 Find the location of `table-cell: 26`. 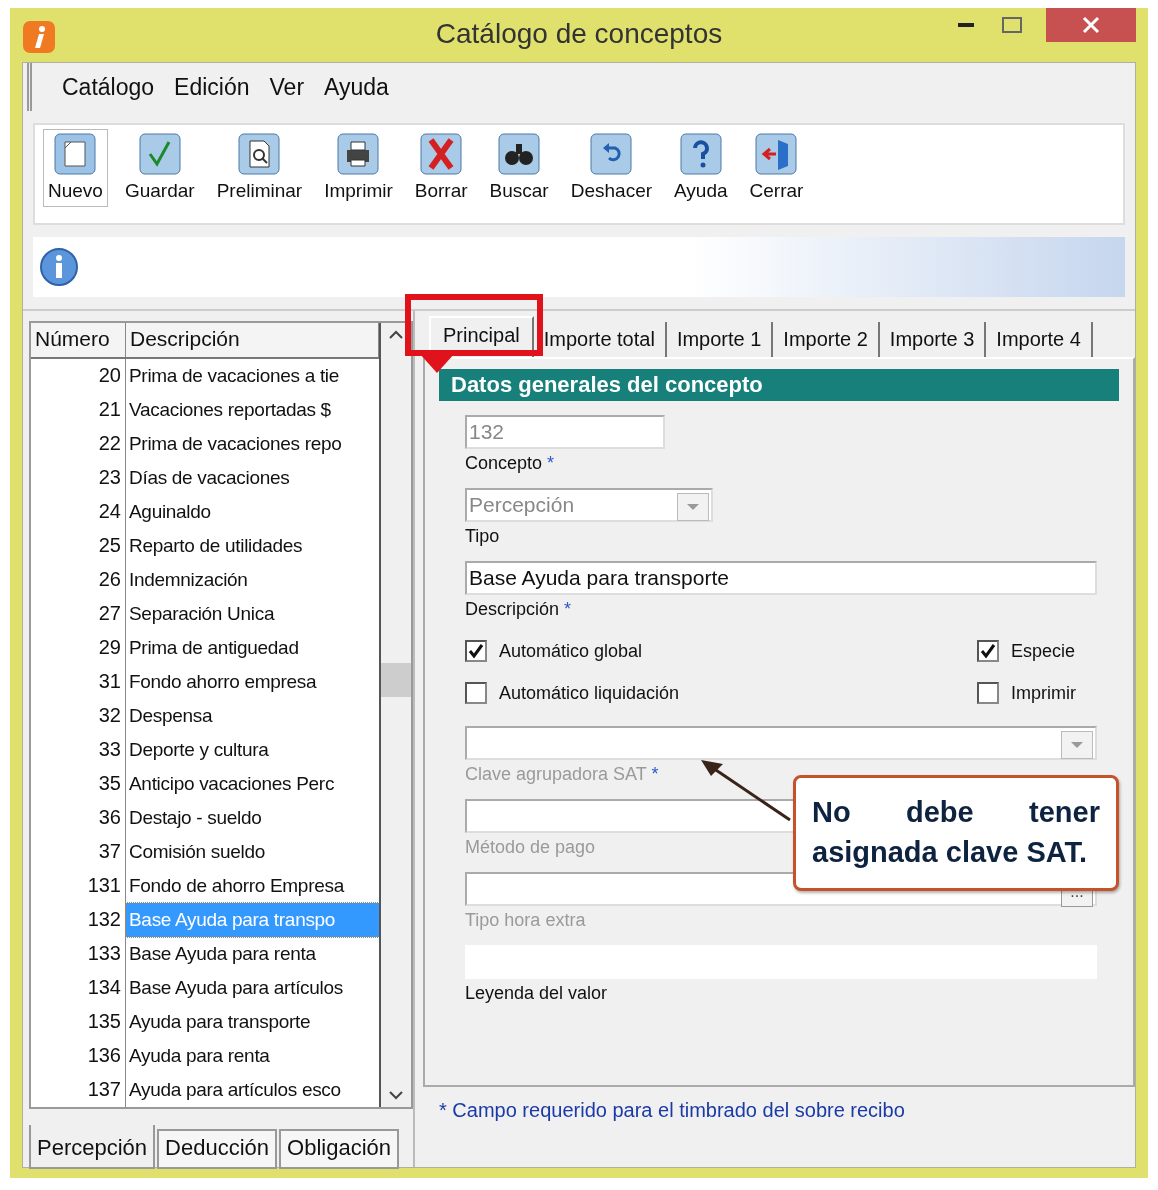

table-cell: 26 is located at coordinates (78, 580).